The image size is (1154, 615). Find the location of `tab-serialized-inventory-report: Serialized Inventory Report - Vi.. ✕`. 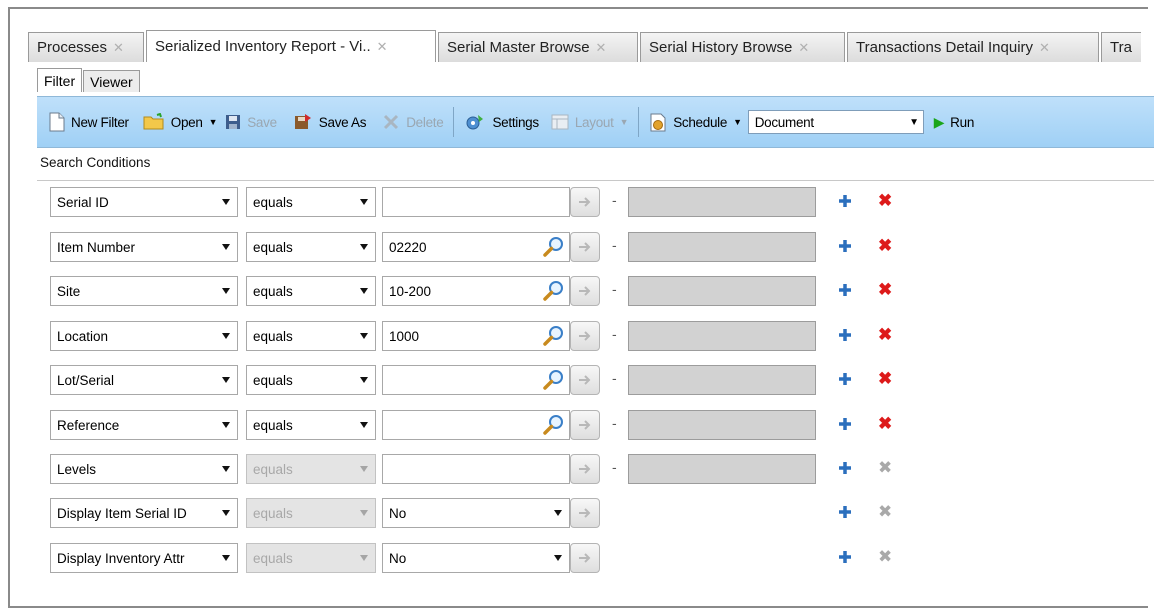

tab-serialized-inventory-report: Serialized Inventory Report - Vi.. ✕ is located at coordinates (291, 46).